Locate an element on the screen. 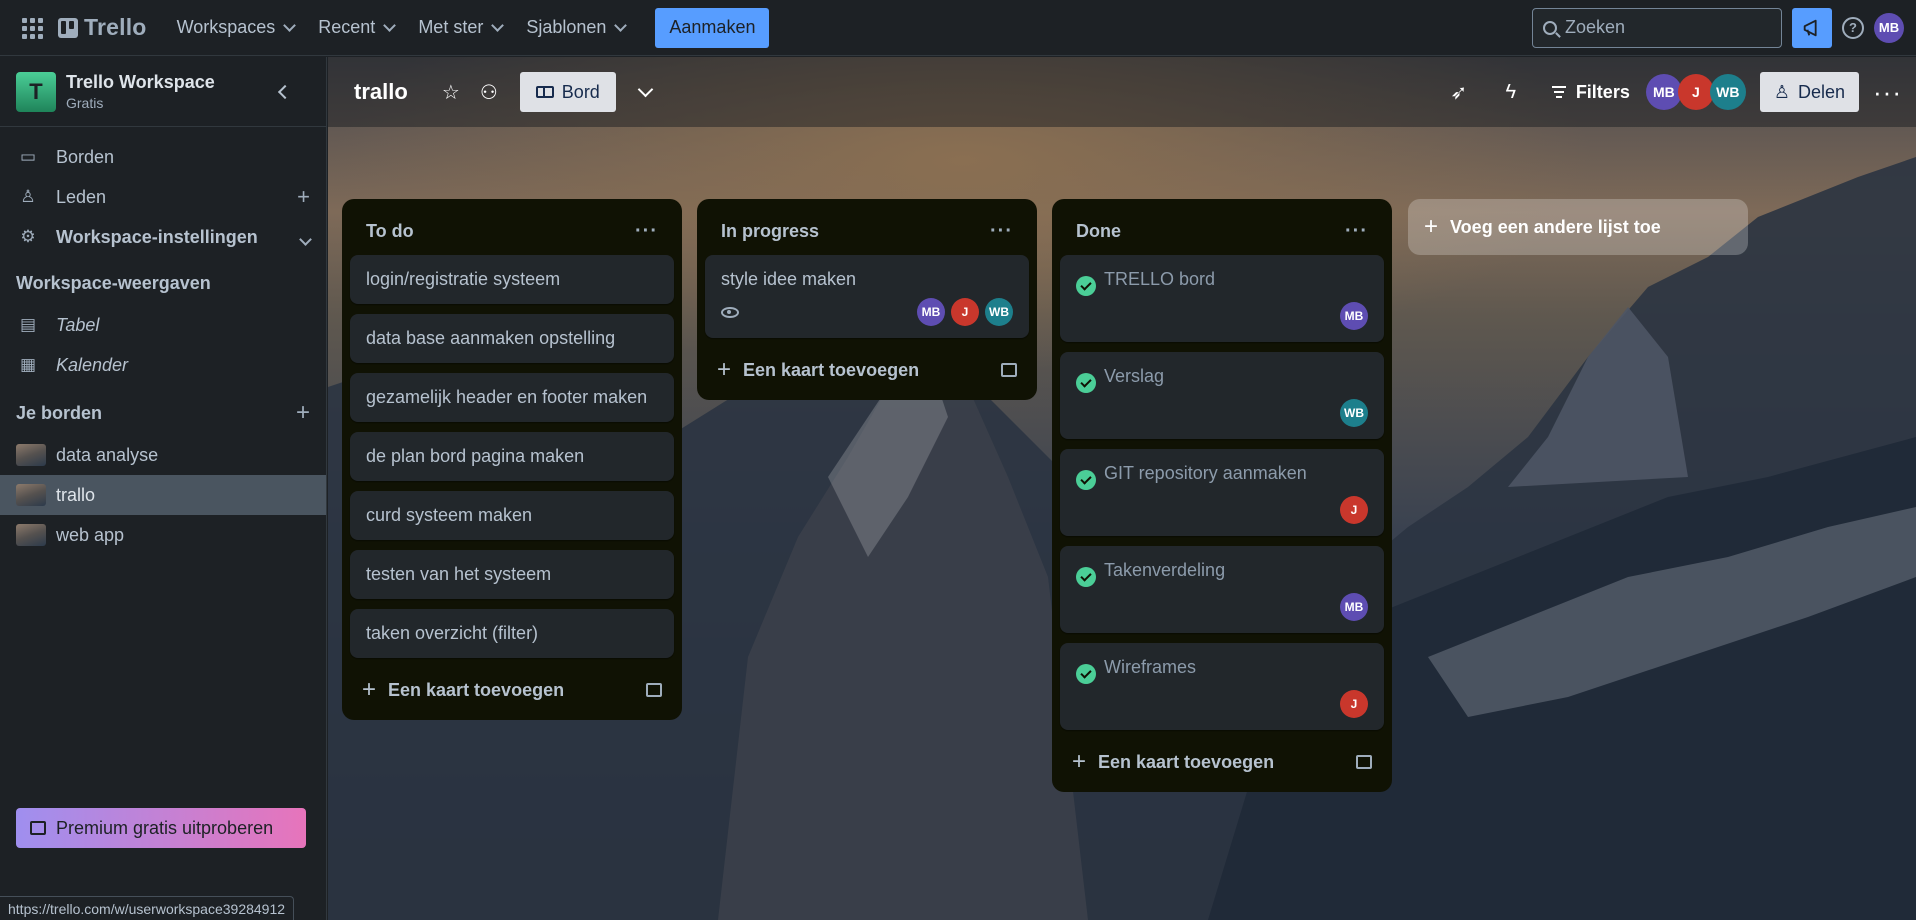 This screenshot has width=1916, height=920. nav-templates-label: Sjablonen is located at coordinates (566, 27).